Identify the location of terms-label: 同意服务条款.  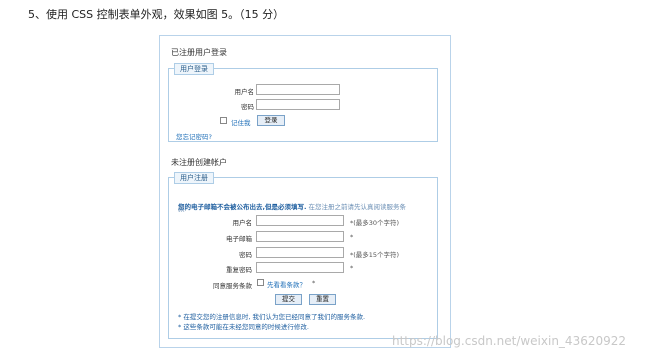
(232, 286).